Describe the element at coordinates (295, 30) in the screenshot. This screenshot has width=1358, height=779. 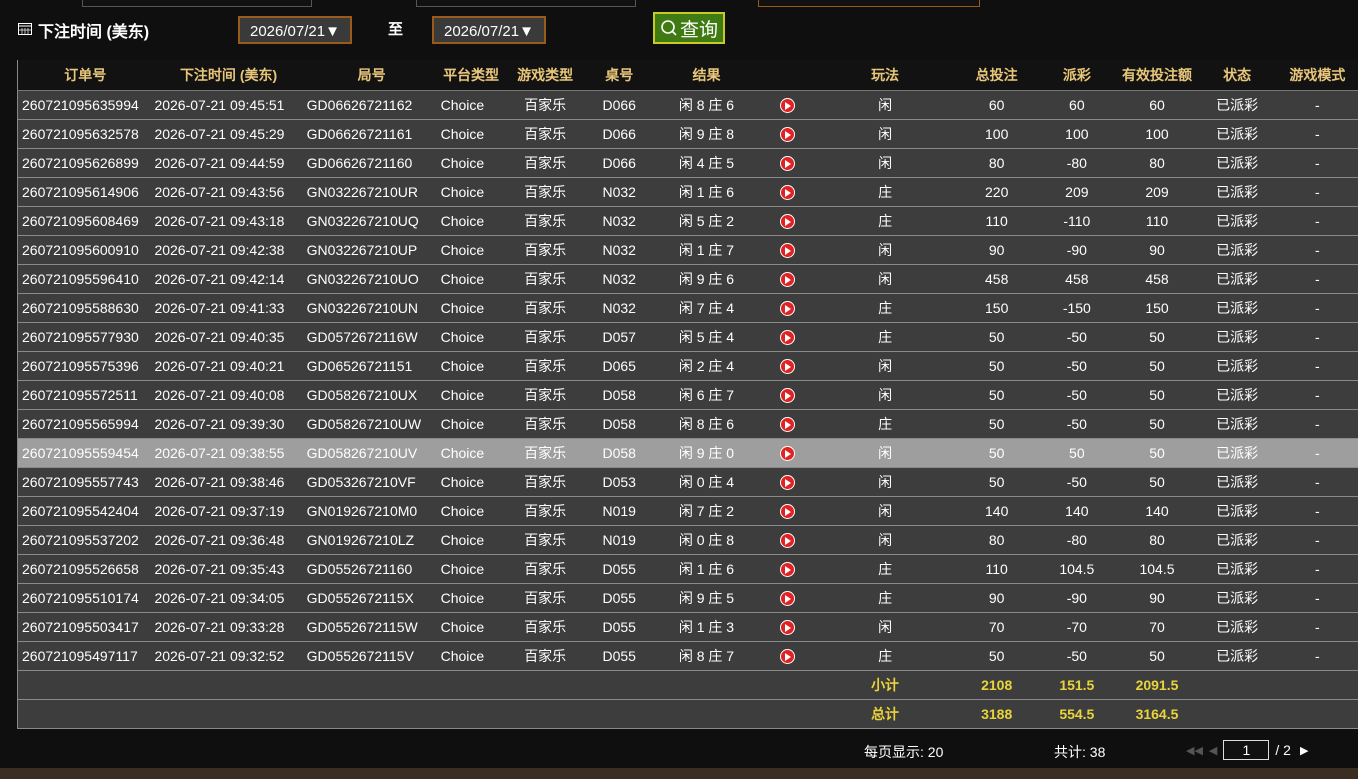
I see `date-from-select: 2026/07/21▼` at that location.